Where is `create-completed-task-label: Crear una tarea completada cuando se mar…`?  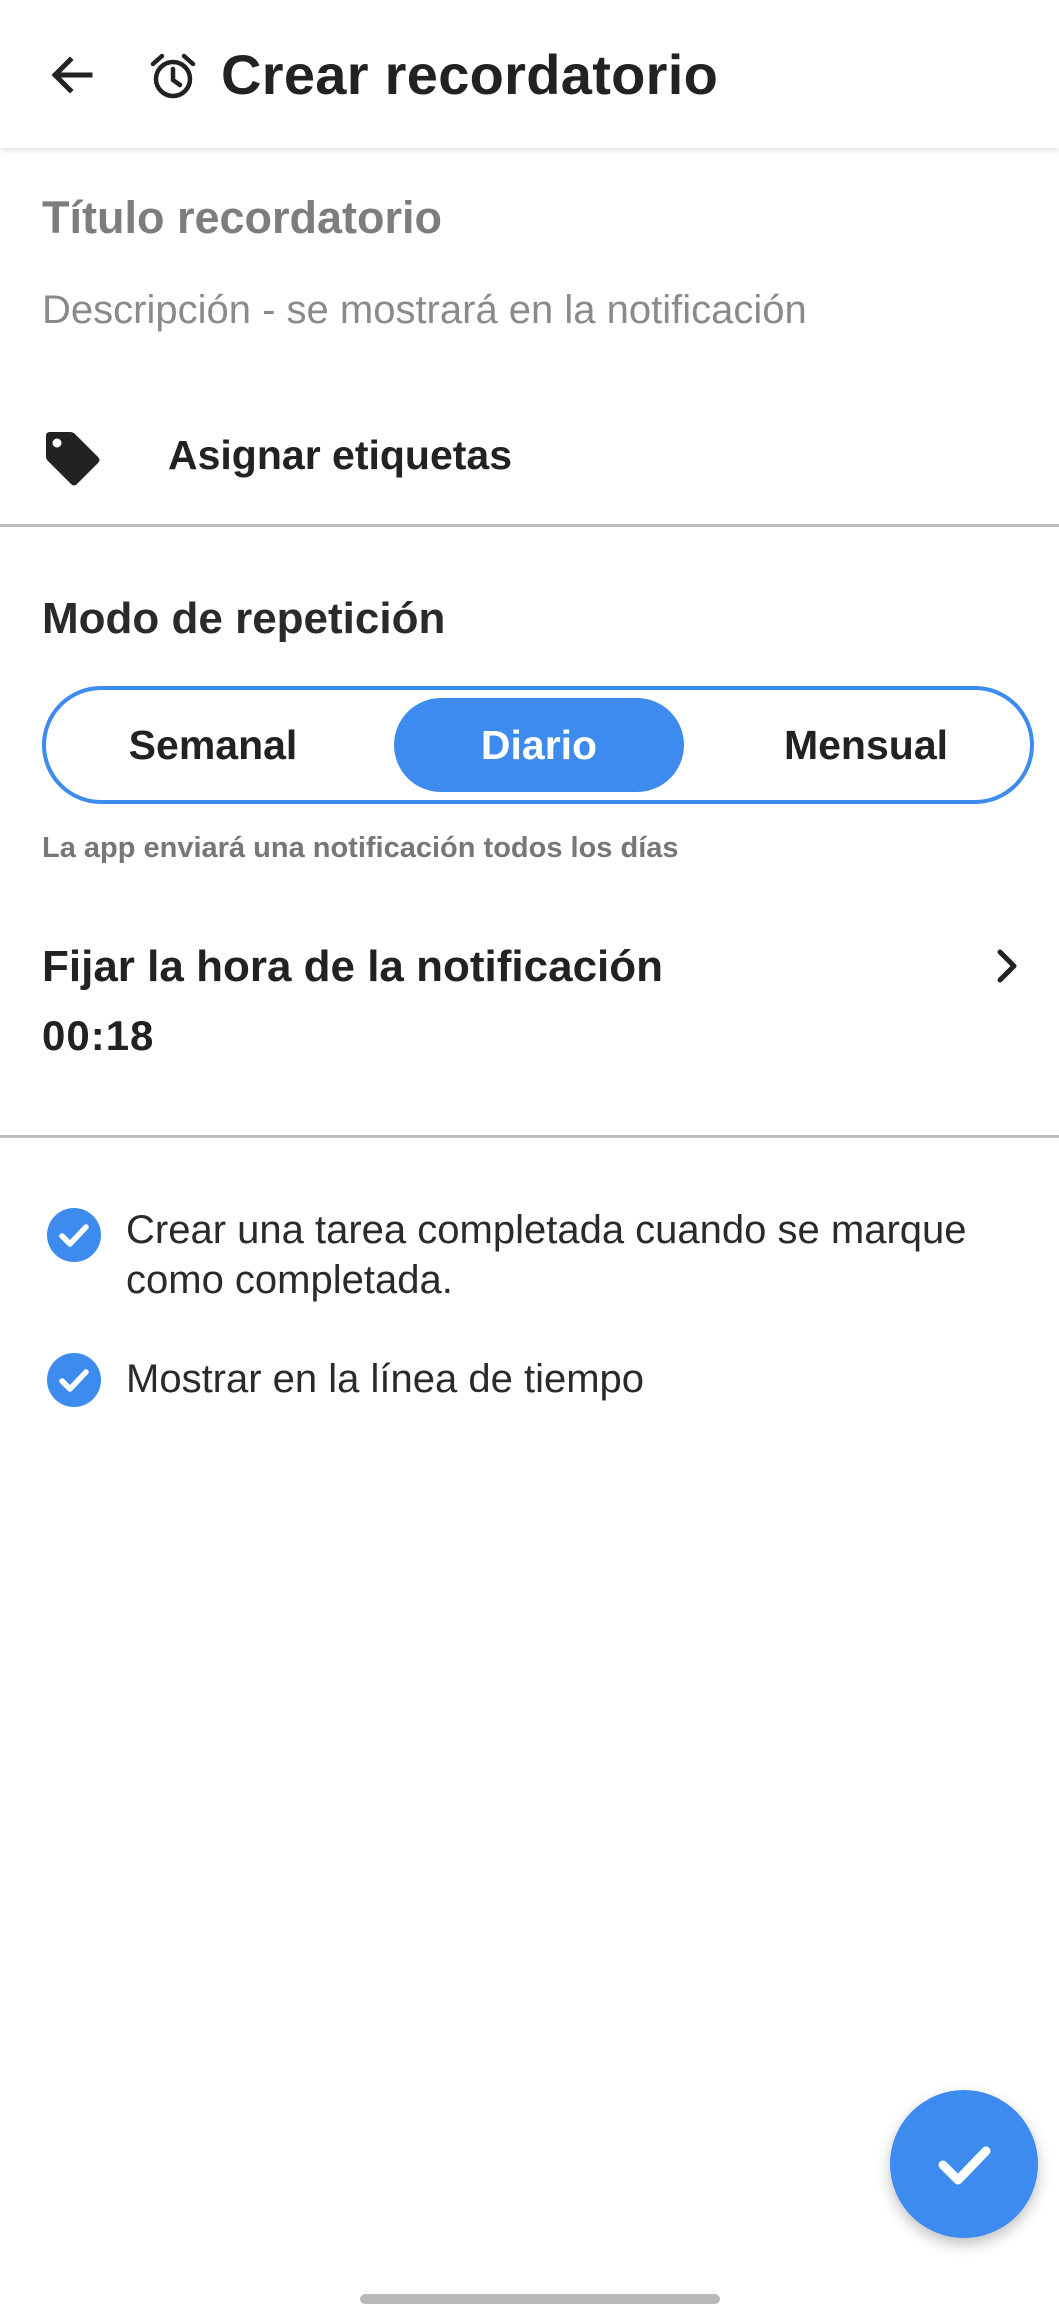
create-completed-task-label: Crear una tarea completada cuando se mar… is located at coordinates (546, 1255).